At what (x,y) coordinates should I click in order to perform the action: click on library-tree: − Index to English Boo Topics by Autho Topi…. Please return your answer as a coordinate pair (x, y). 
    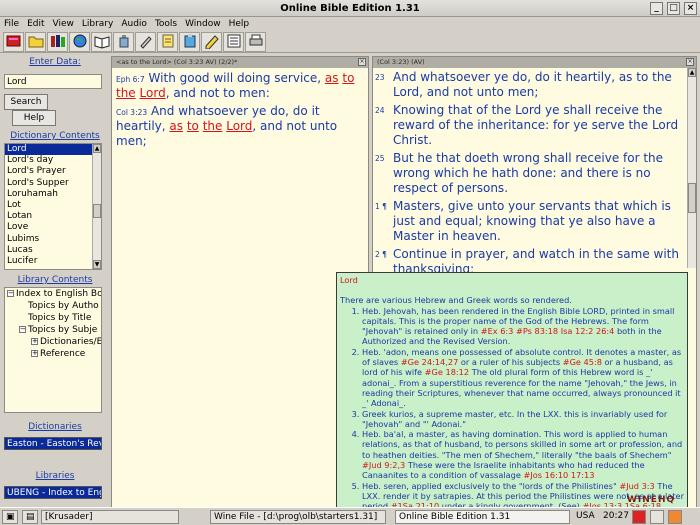
    Looking at the image, I should click on (53, 350).